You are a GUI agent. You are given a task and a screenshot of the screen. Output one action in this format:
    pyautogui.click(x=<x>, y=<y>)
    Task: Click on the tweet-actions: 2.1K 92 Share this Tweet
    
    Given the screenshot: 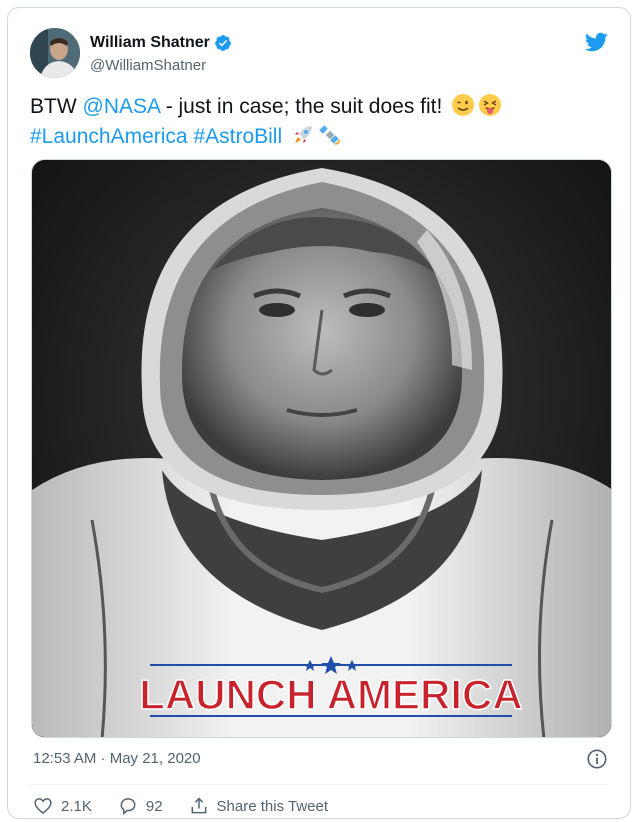 What is the action you would take?
    pyautogui.click(x=193, y=805)
    